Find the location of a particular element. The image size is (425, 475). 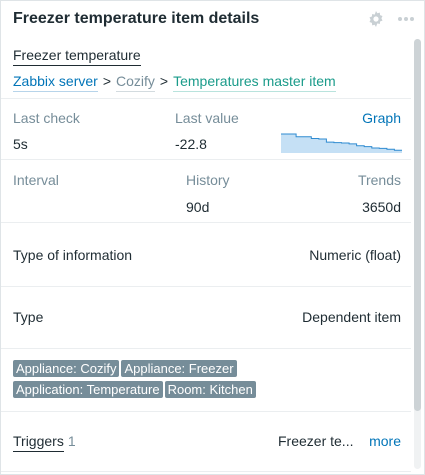

graph-link: Graph is located at coordinates (381, 118).